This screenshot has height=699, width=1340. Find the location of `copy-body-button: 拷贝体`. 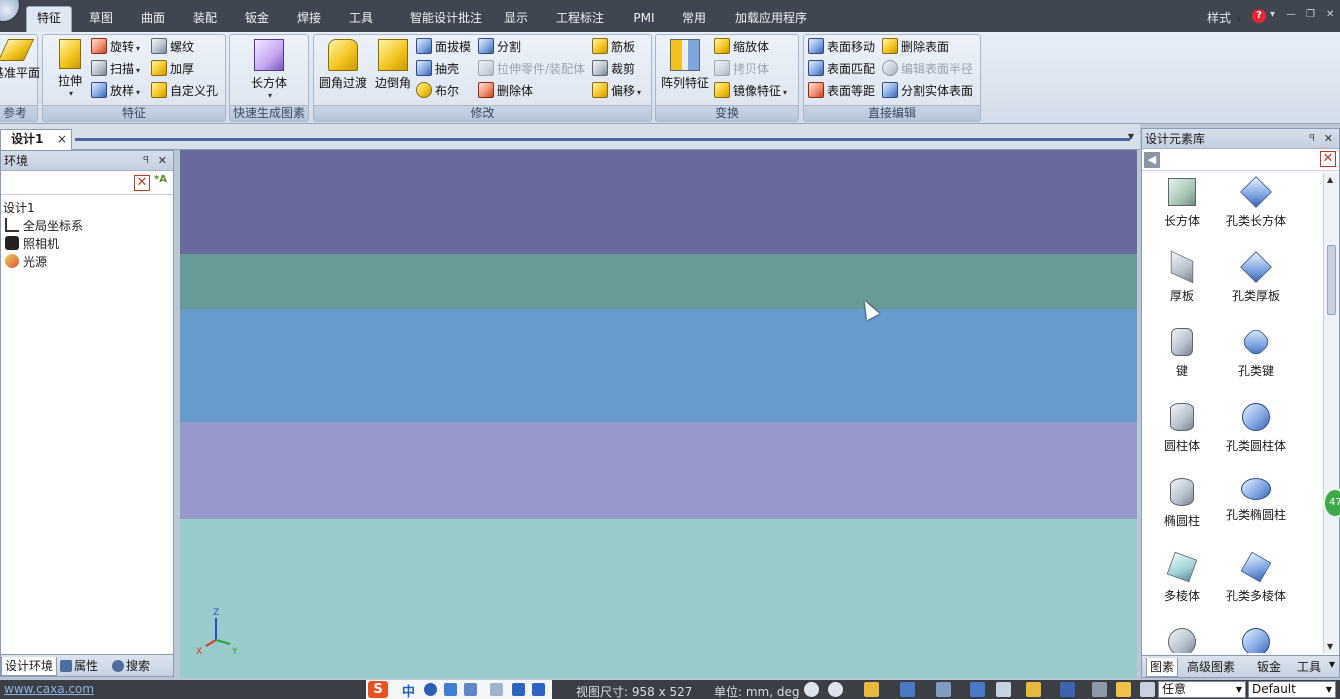

copy-body-button: 拷贝体 is located at coordinates (741, 69).